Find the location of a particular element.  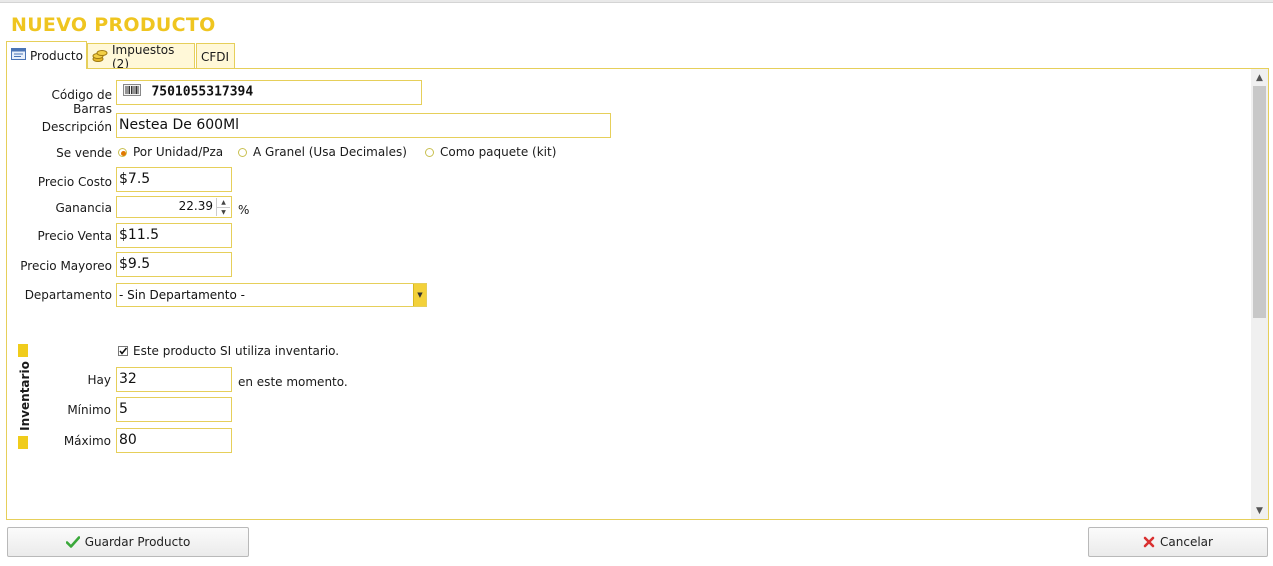

tab-impuestos: Impuestos (2) is located at coordinates (141, 56).